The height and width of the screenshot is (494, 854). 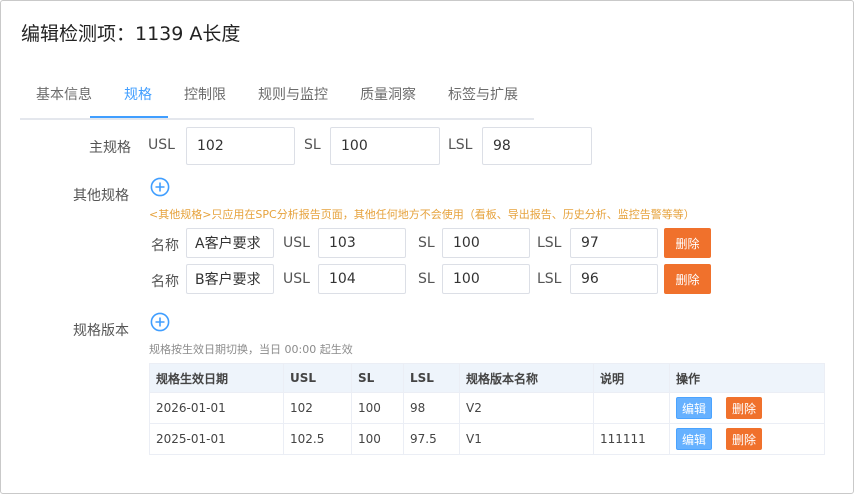 I want to click on tab-spec: 规格, so click(x=138, y=97).